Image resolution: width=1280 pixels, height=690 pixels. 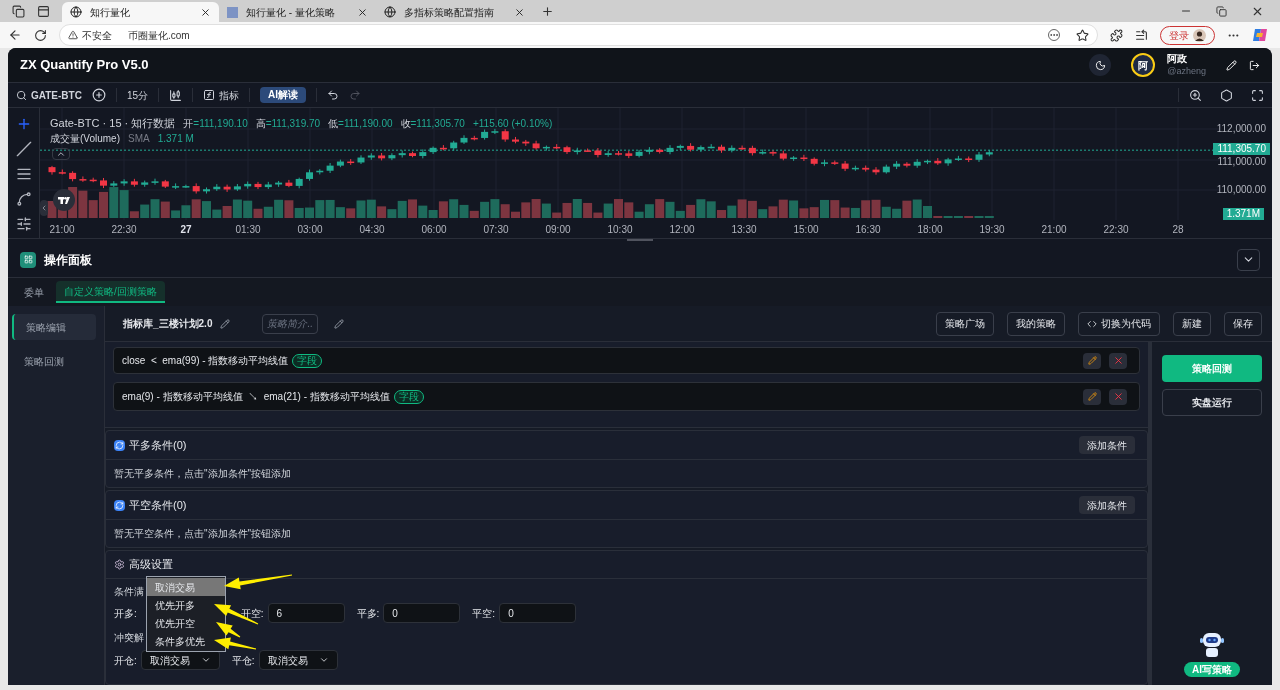 I want to click on collapse-button, so click(x=1248, y=259).